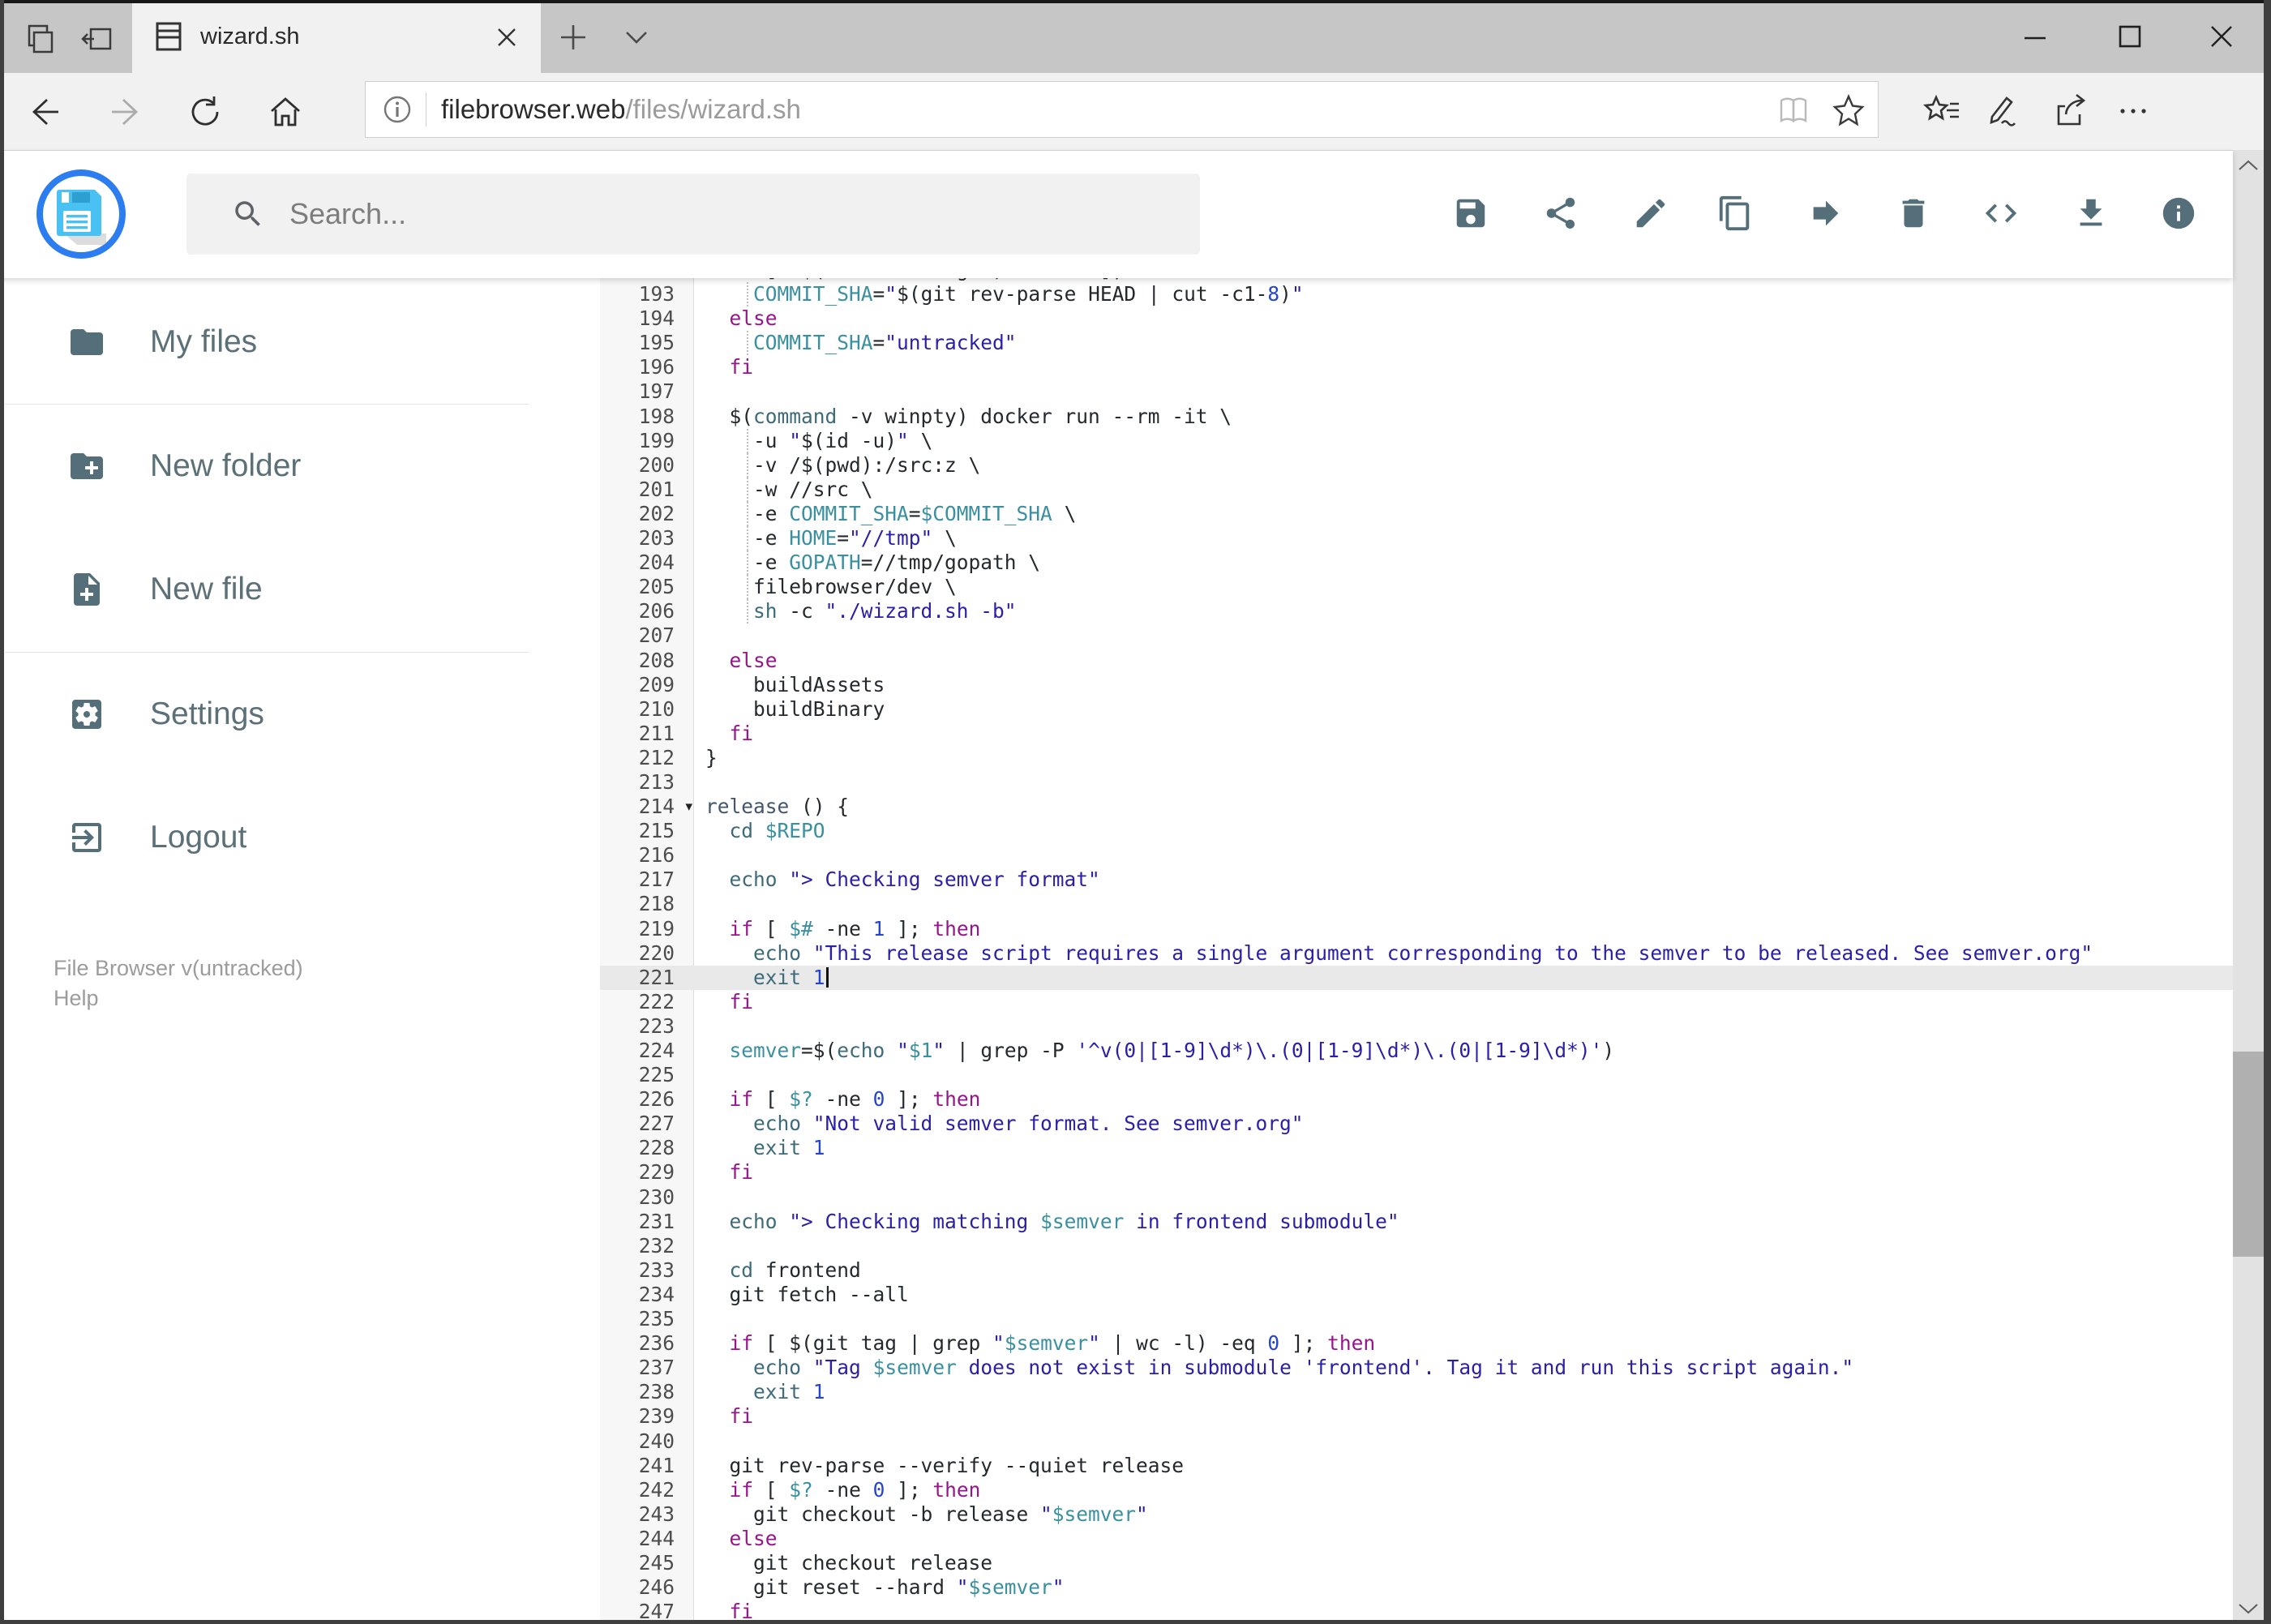 The height and width of the screenshot is (1624, 2271). What do you see at coordinates (2129, 37) in the screenshot?
I see `window-maximize-button` at bounding box center [2129, 37].